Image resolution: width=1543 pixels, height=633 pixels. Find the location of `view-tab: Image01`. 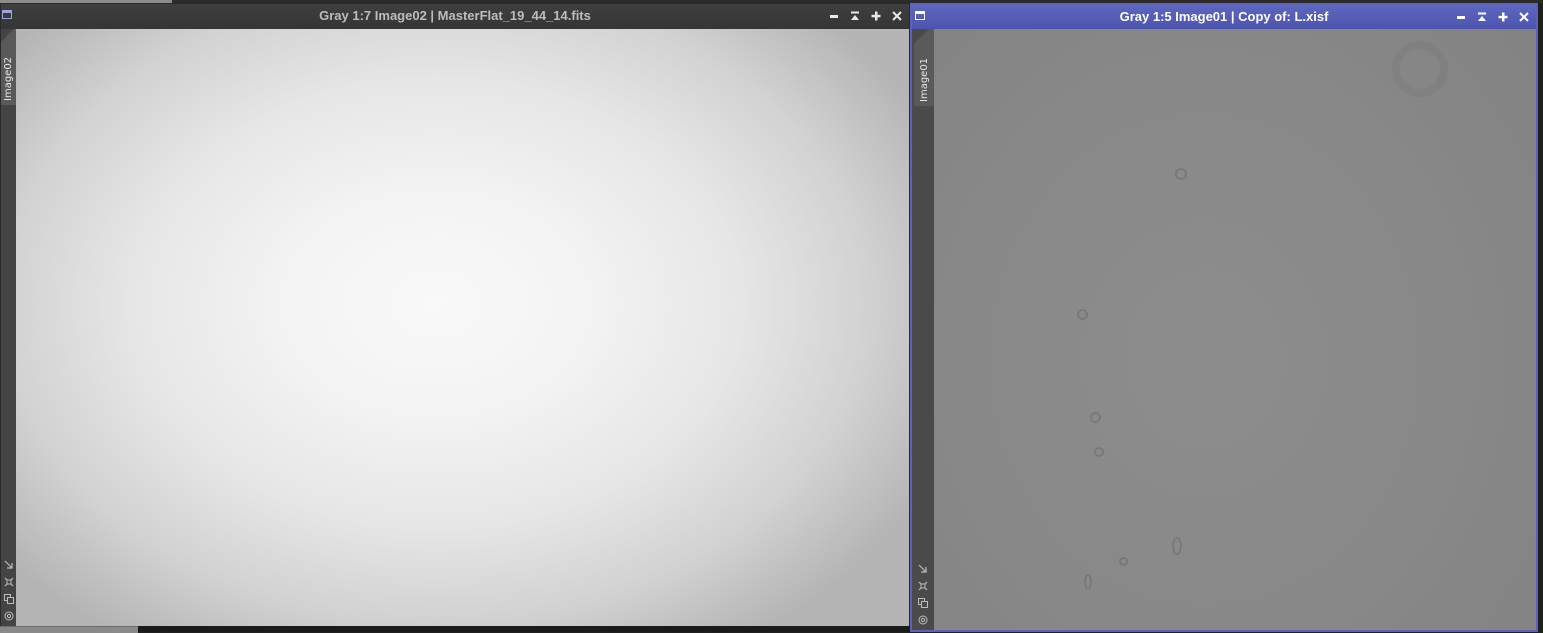

view-tab: Image01 is located at coordinates (924, 67).